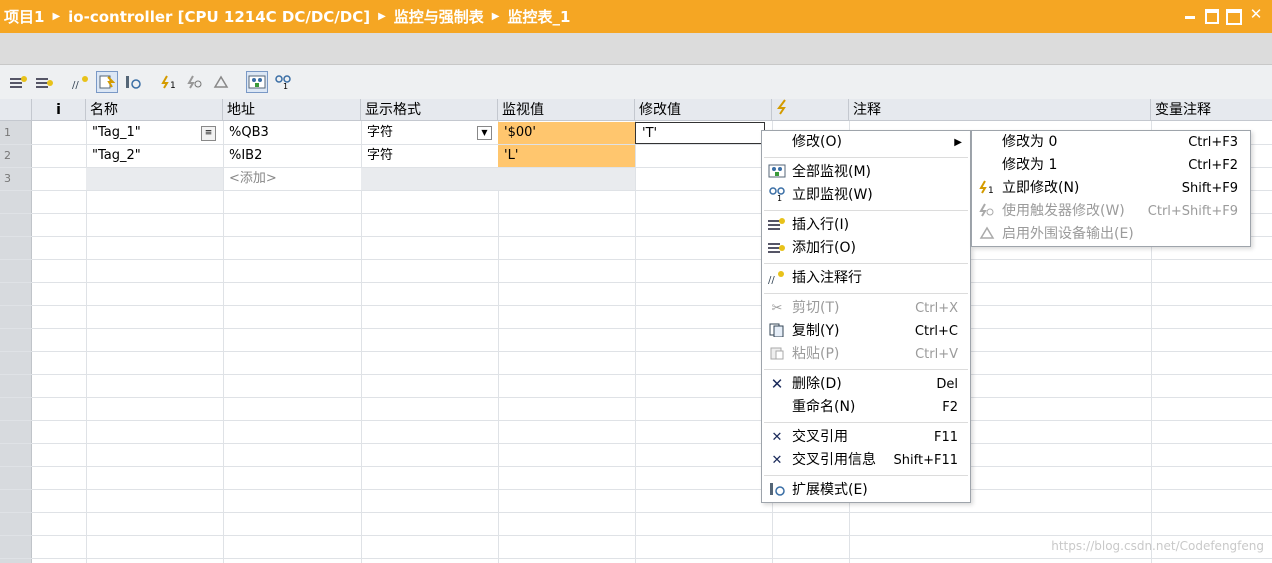 This screenshot has height=563, width=1272. I want to click on cell-address: %IB2, so click(292, 156).